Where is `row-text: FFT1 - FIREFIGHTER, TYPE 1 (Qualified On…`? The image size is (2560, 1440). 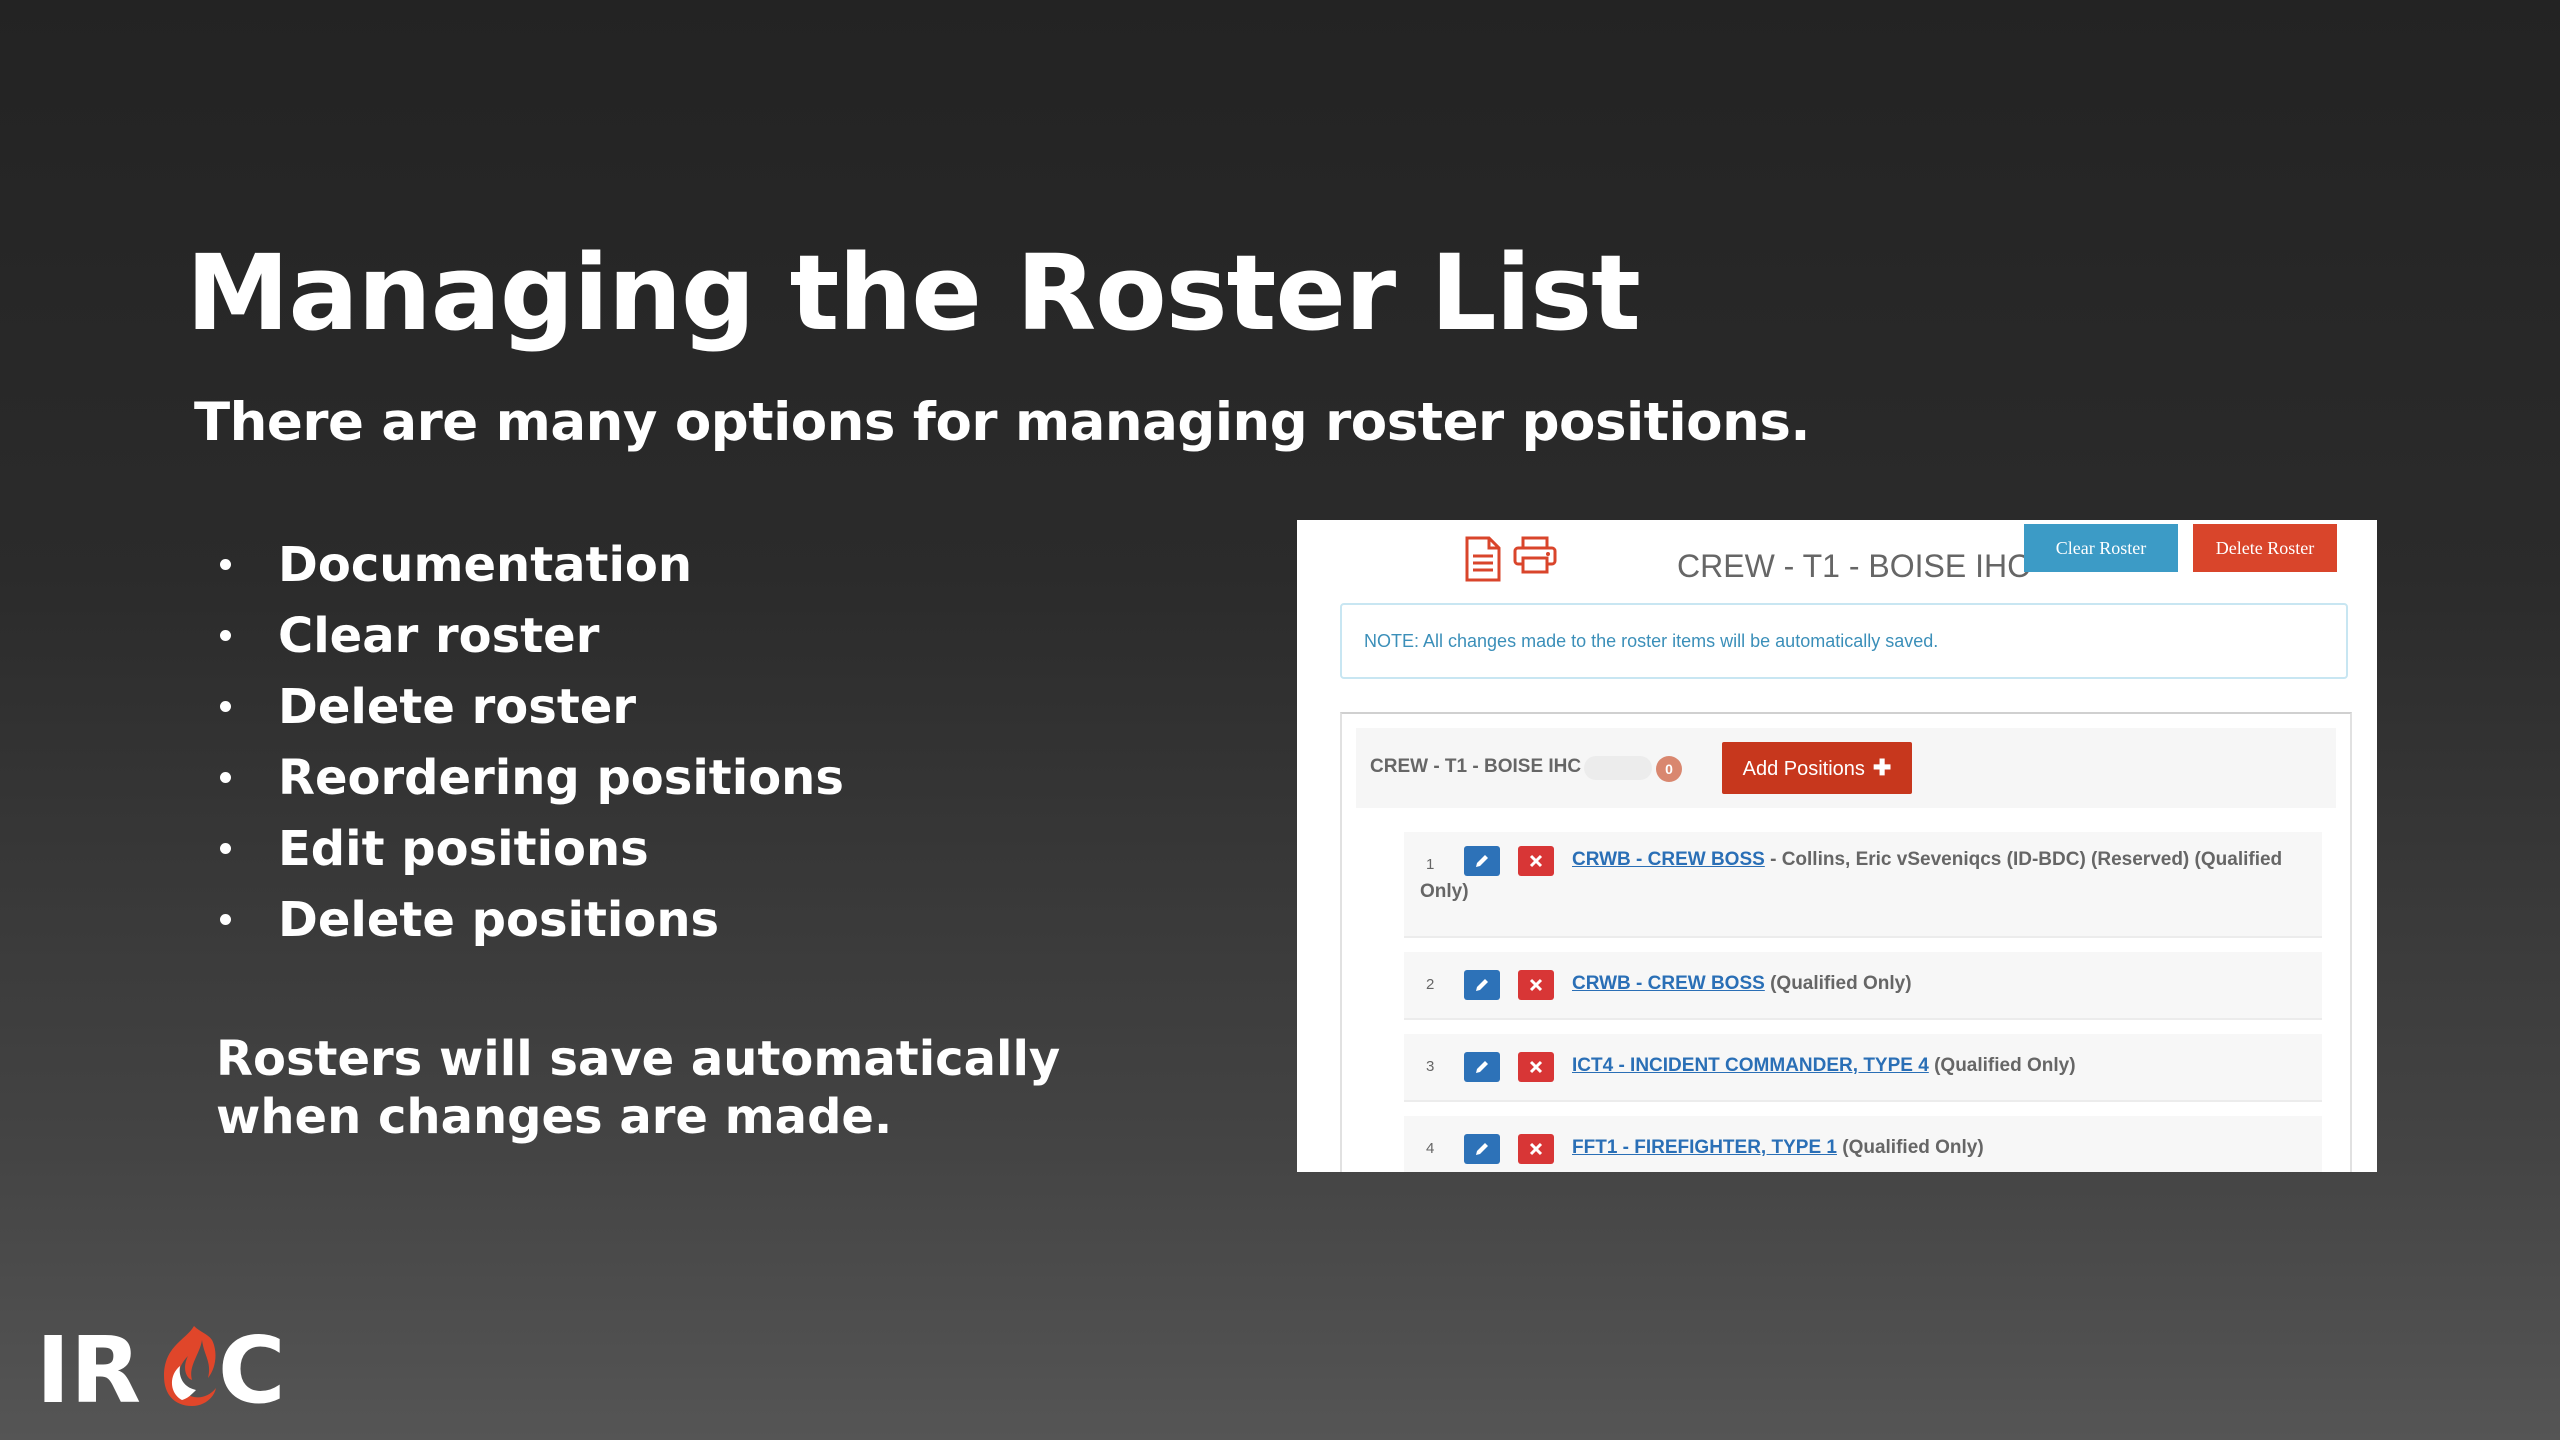
row-text: FFT1 - FIREFIGHTER, TYPE 1 (Qualified On… is located at coordinates (1778, 1148).